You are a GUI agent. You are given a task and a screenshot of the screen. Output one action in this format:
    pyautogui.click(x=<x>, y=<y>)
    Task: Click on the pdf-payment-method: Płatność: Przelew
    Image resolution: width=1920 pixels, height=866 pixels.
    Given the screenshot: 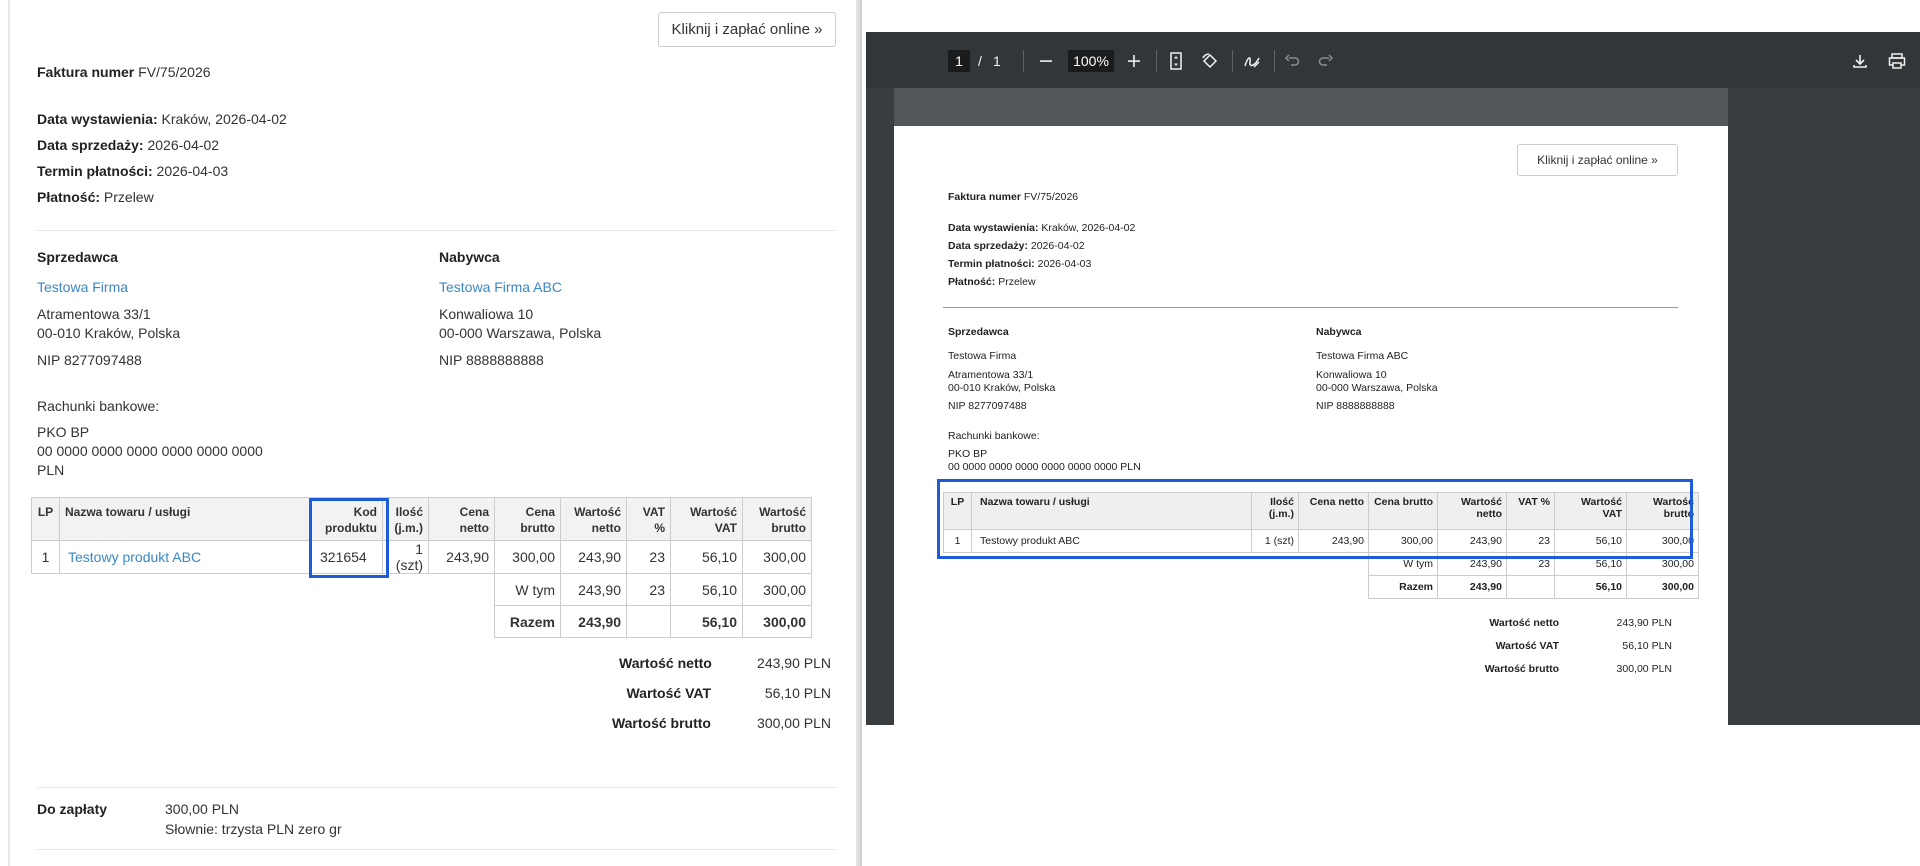 What is the action you would take?
    pyautogui.click(x=992, y=282)
    